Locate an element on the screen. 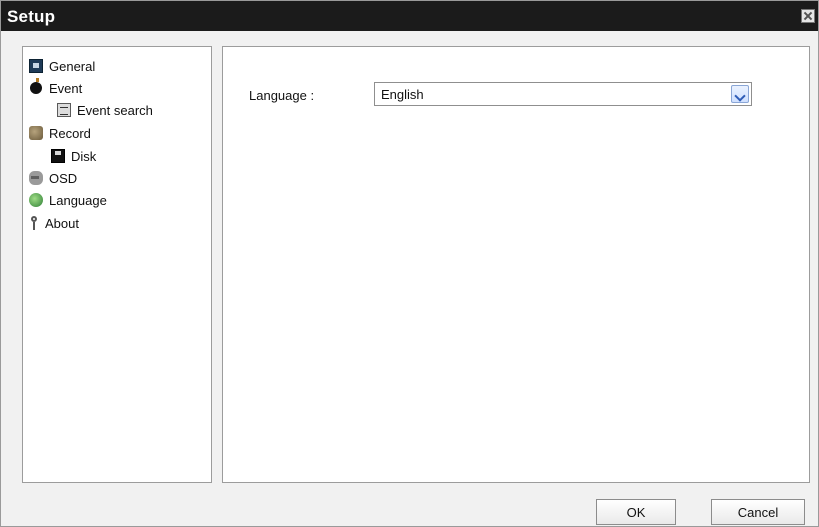  language-select: English is located at coordinates (563, 94).